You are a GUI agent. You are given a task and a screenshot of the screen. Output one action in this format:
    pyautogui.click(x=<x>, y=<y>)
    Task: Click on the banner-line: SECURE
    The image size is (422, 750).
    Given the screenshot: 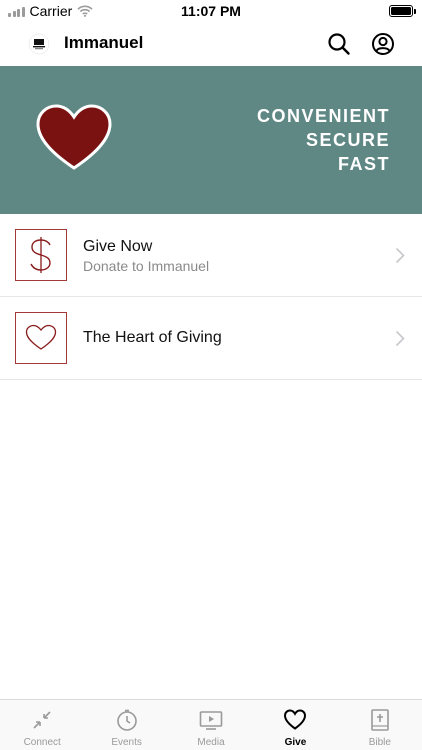 What is the action you would take?
    pyautogui.click(x=347, y=140)
    